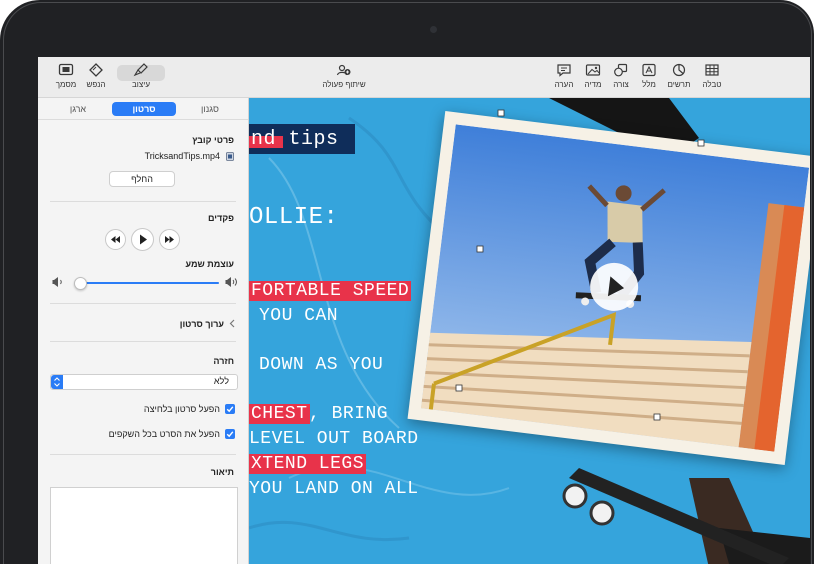  Describe the element at coordinates (182, 156) in the screenshot. I see `file-name: TricksandTips.mp4` at that location.